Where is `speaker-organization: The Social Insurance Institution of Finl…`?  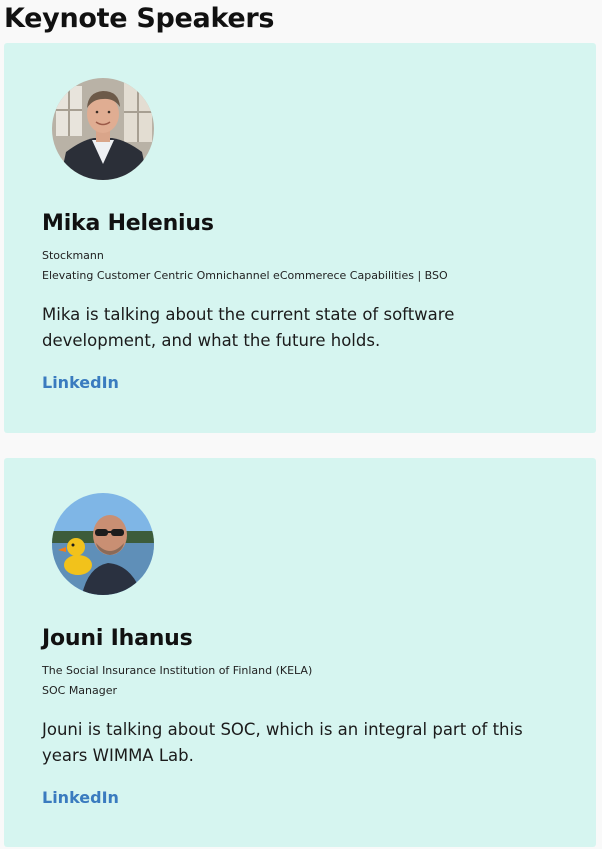 speaker-organization: The Social Insurance Institution of Finl… is located at coordinates (177, 670).